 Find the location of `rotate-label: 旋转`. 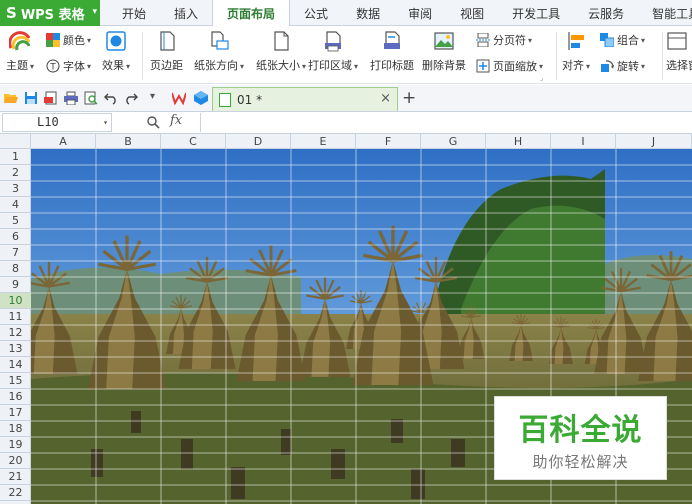

rotate-label: 旋转 is located at coordinates (628, 66).